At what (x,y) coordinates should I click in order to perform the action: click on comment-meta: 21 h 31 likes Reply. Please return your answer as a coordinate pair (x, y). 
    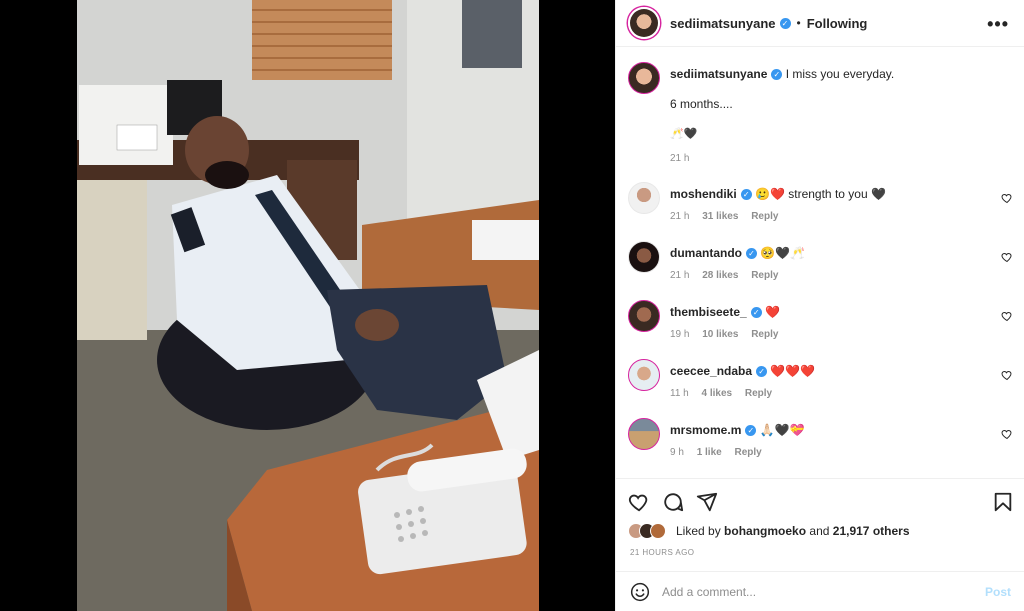
    Looking at the image, I should click on (729, 216).